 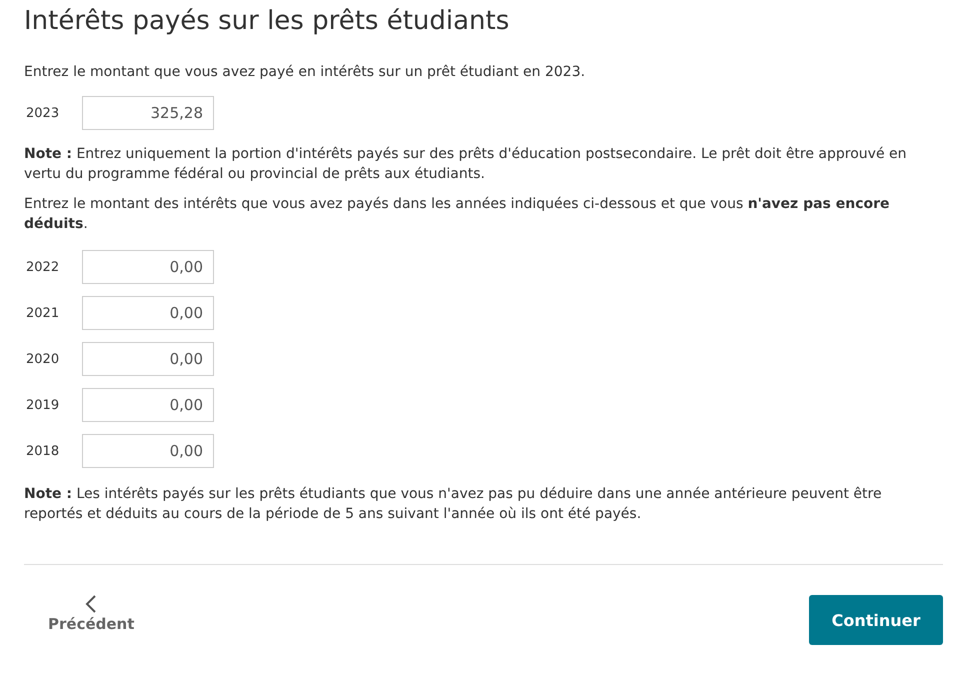 I want to click on note-text: Note : Les intérêts payés sur les prêts étudiants que vous n'avez pas pu déduire dans une année antérieure peuvent être reportés et déduits au cours de la période de 5 ans suivant l'année où ils ont été payés., so click(x=453, y=504).